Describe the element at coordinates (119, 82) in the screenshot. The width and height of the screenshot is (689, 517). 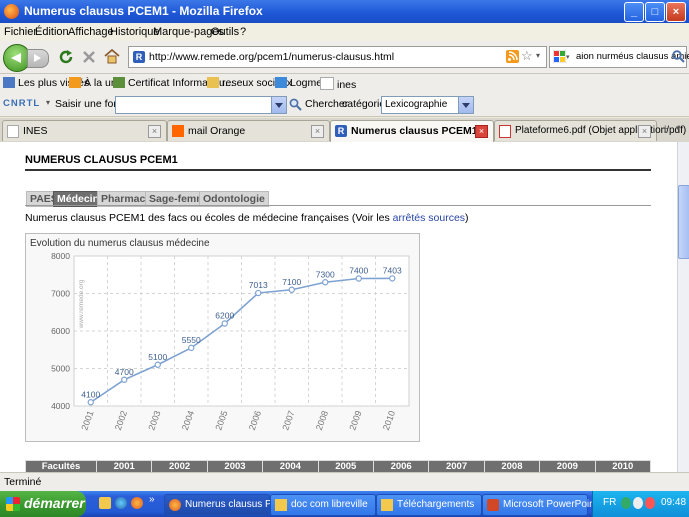
I see `site-icon` at that location.